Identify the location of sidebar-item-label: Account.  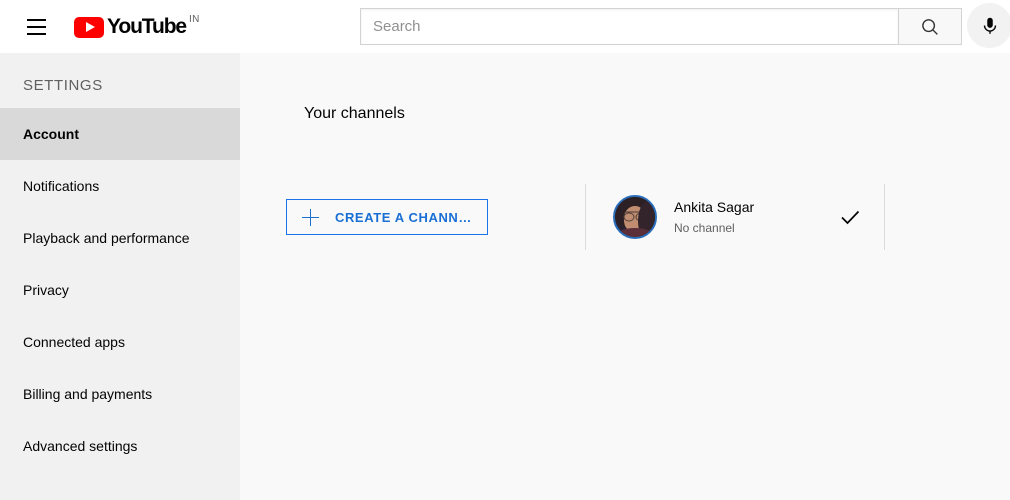
(51, 134).